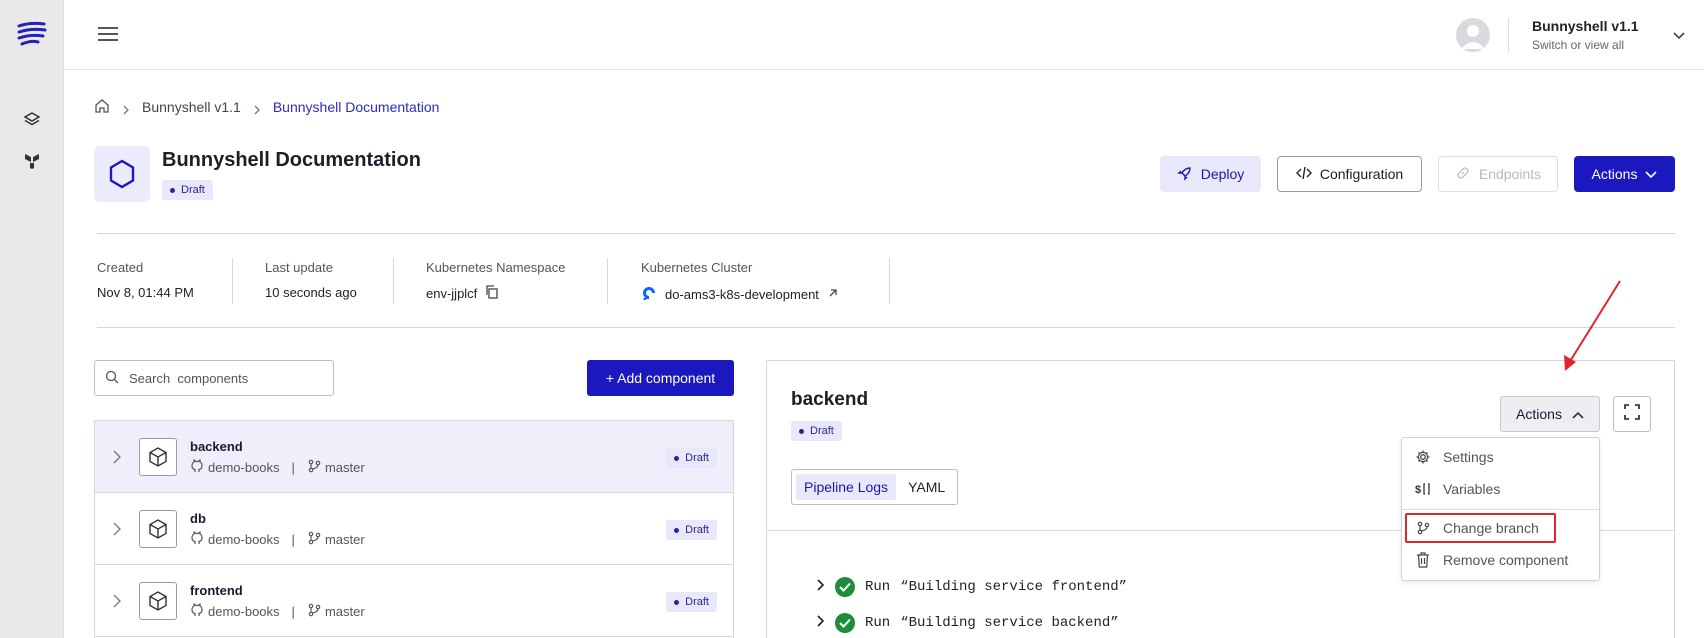 The height and width of the screenshot is (638, 1704). I want to click on configuration-button: Configuration, so click(1349, 174).